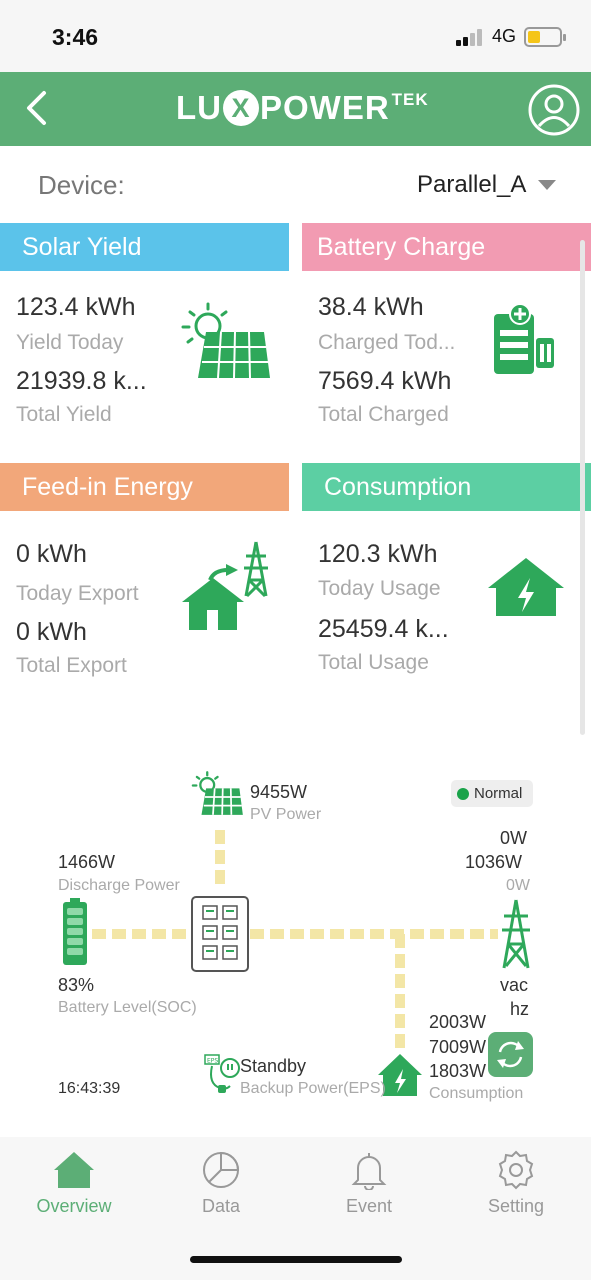 This screenshot has height=1280, width=591. I want to click on discharge-power-value: 1466W, so click(87, 862).